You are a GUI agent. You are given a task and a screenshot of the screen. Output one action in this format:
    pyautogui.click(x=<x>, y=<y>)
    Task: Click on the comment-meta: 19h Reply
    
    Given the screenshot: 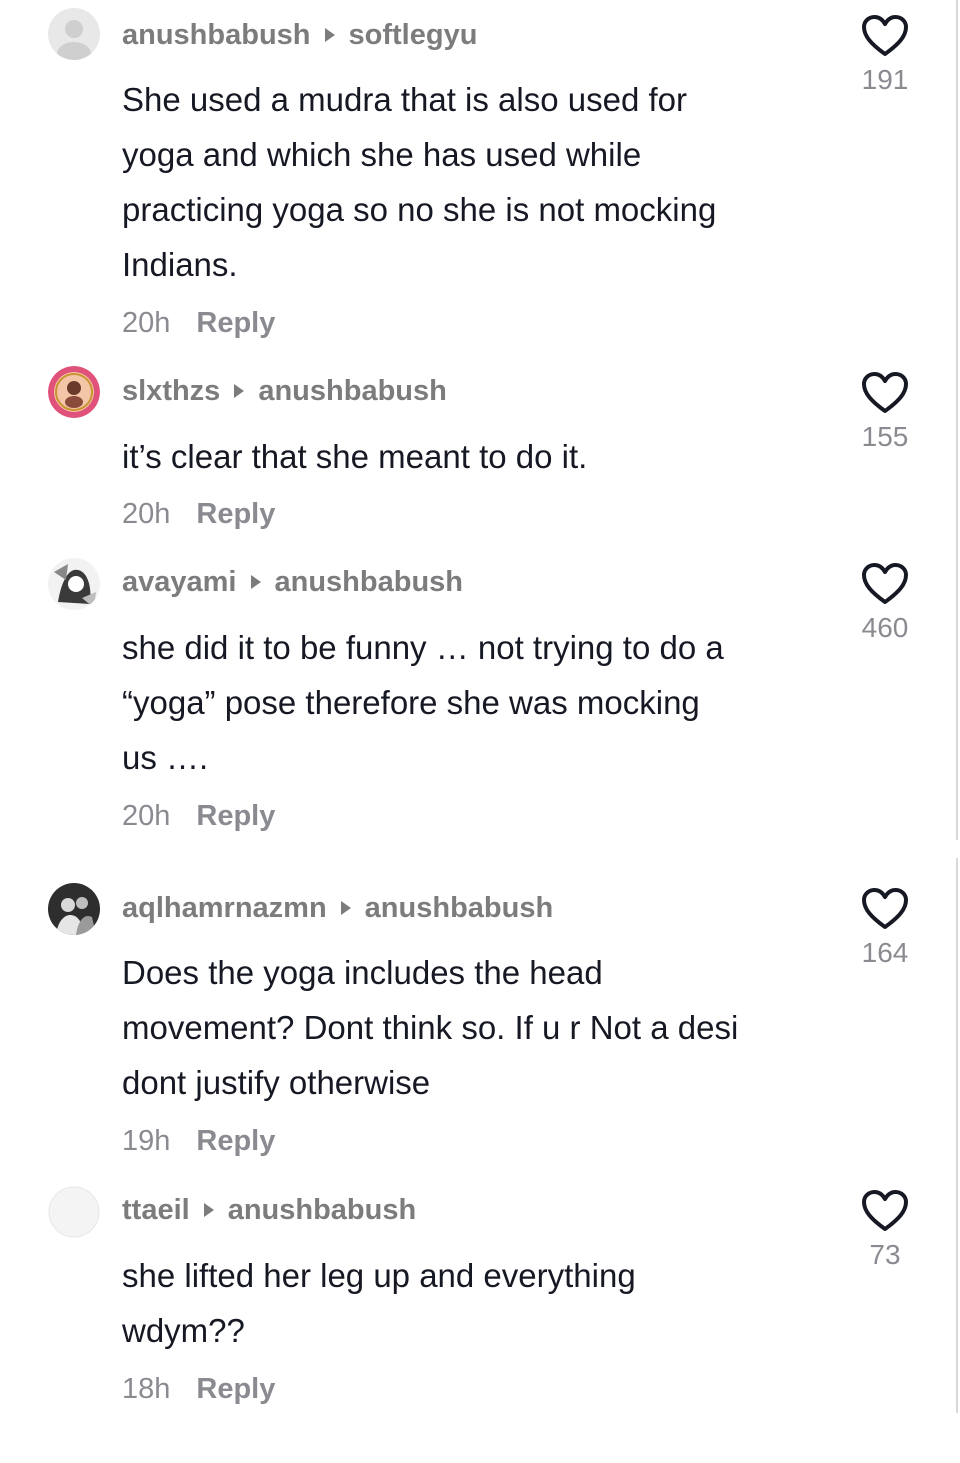 What is the action you would take?
    pyautogui.click(x=198, y=1141)
    